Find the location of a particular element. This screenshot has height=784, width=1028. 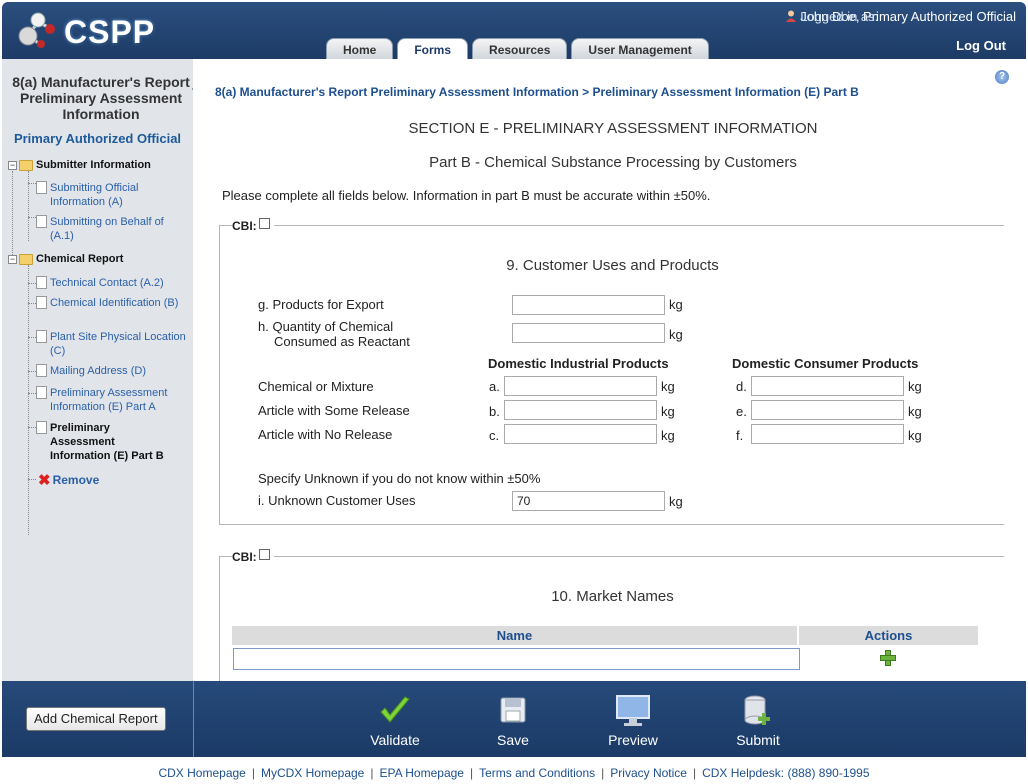

tab-resources: Resources is located at coordinates (520, 49).